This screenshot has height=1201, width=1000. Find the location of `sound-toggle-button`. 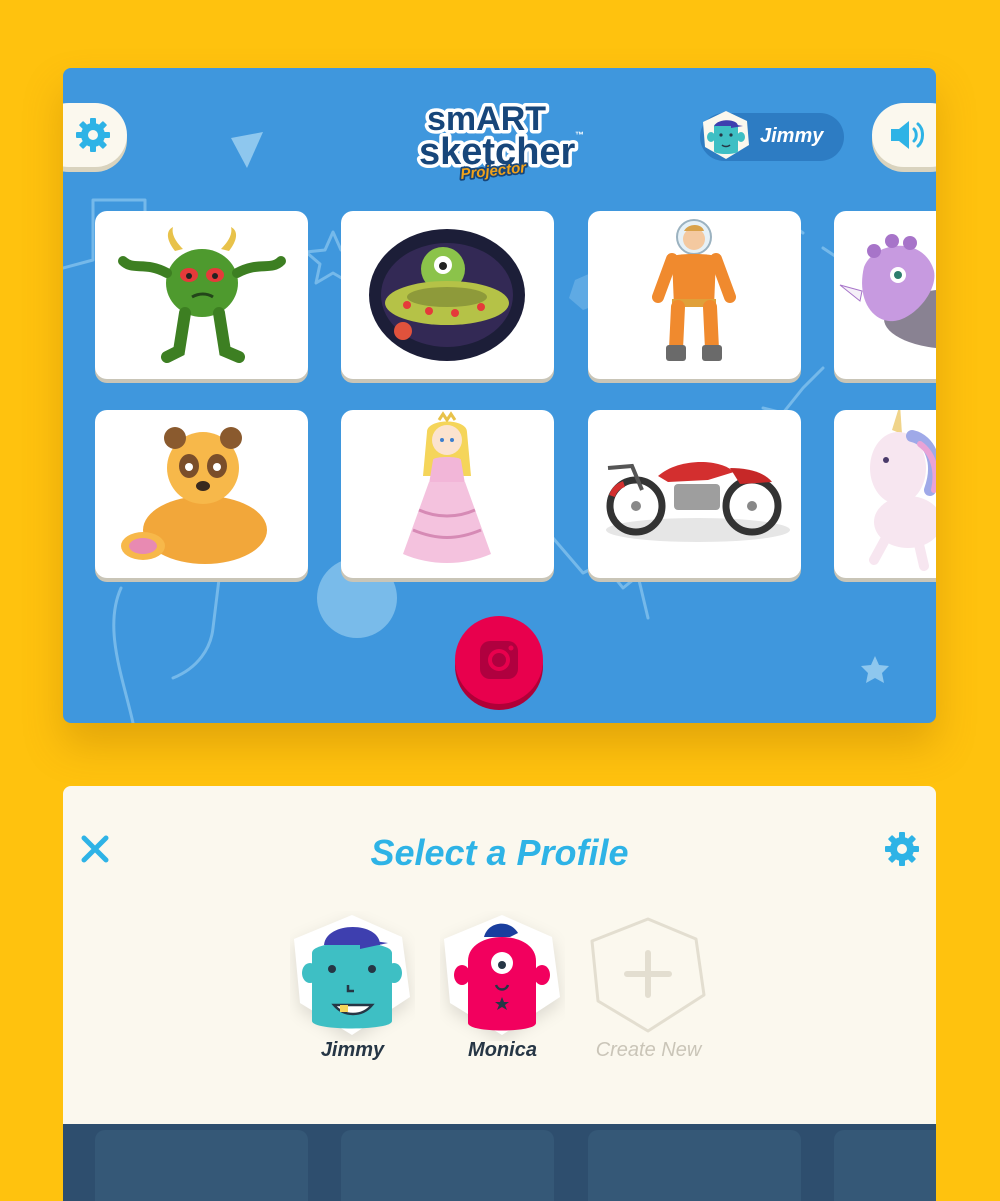

sound-toggle-button is located at coordinates (904, 135).